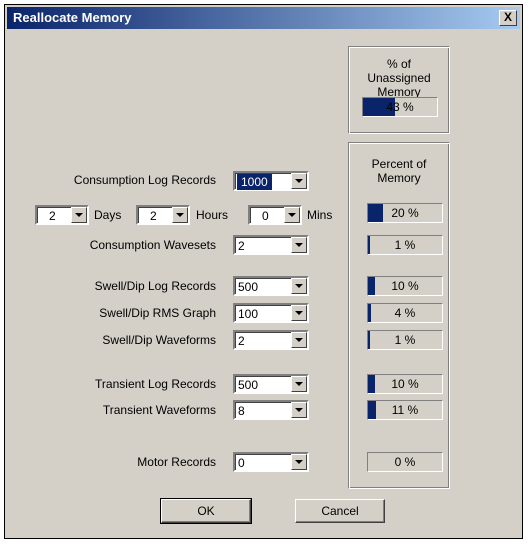  I want to click on days-label: Days, so click(108, 215).